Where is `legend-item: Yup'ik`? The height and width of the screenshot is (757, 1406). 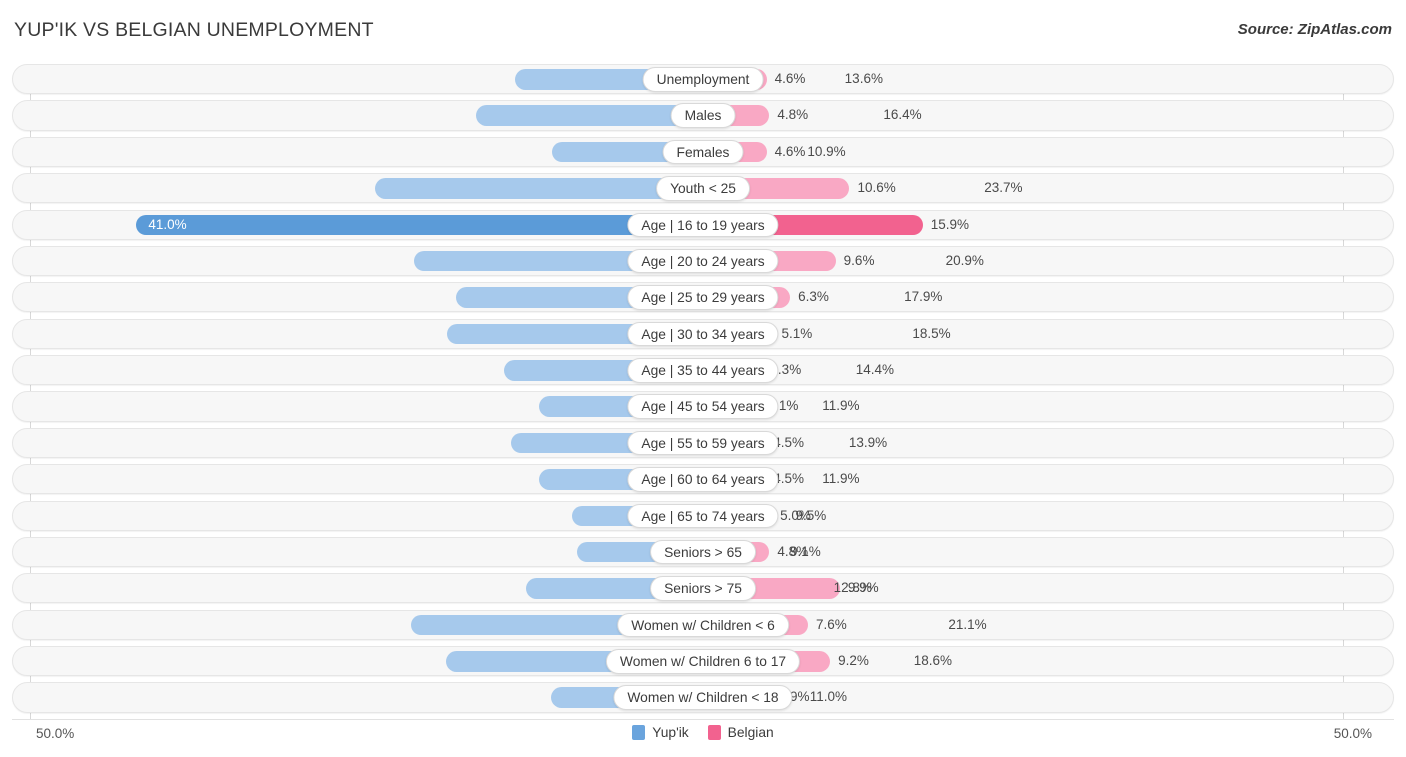
legend-item: Yup'ik is located at coordinates (660, 732).